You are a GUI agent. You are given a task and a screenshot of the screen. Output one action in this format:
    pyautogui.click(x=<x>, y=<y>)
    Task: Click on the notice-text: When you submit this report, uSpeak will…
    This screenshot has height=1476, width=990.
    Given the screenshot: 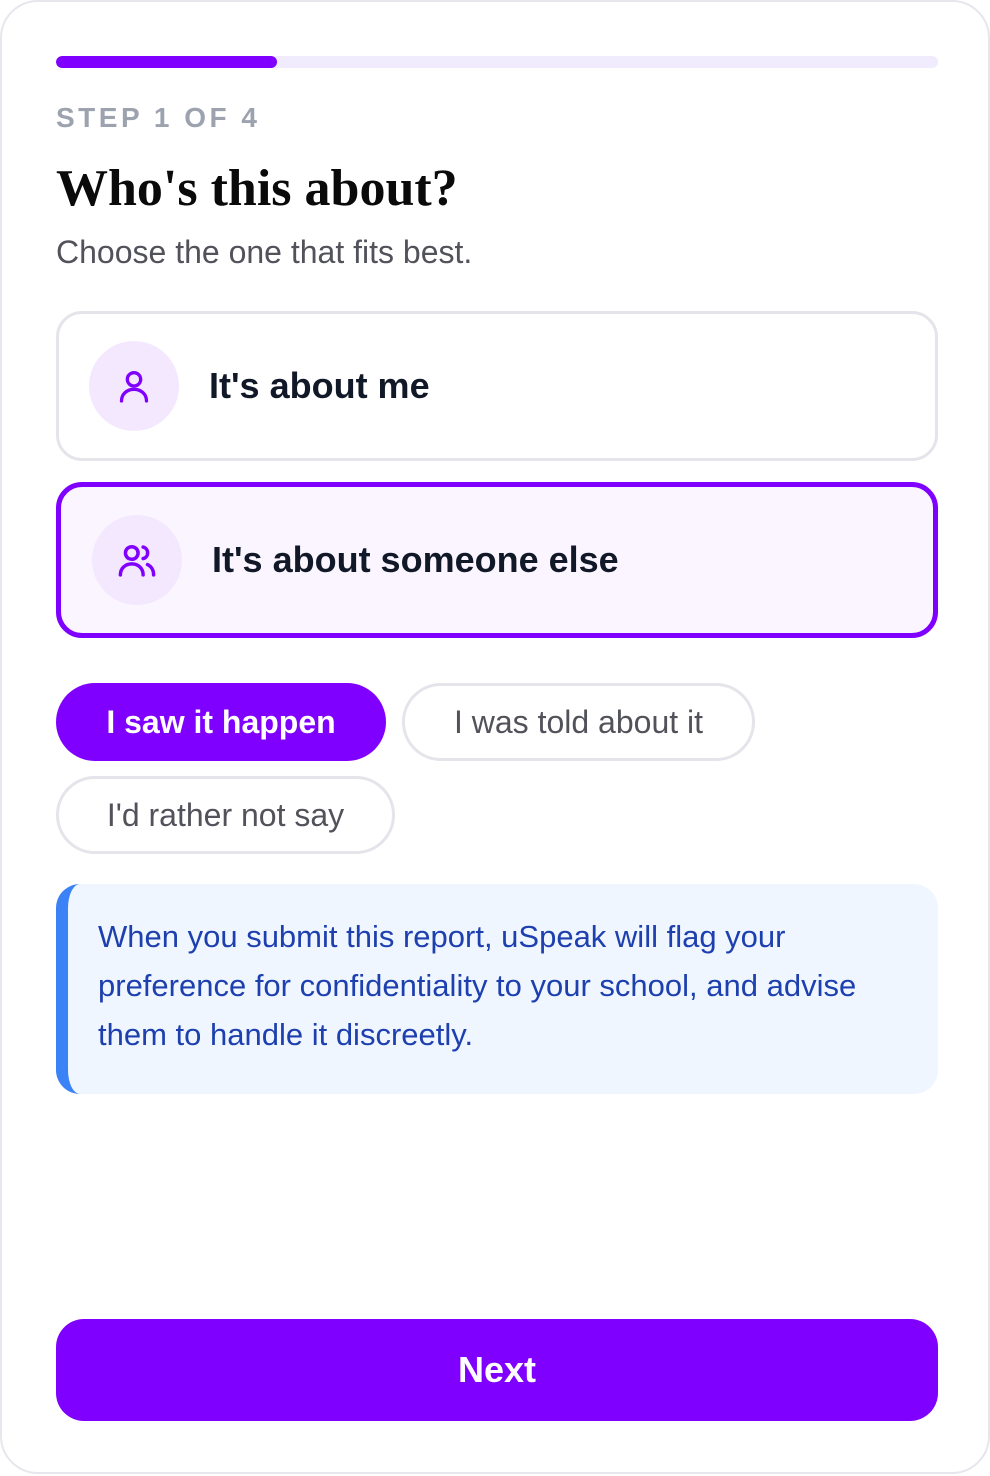 What is the action you would take?
    pyautogui.click(x=477, y=985)
    